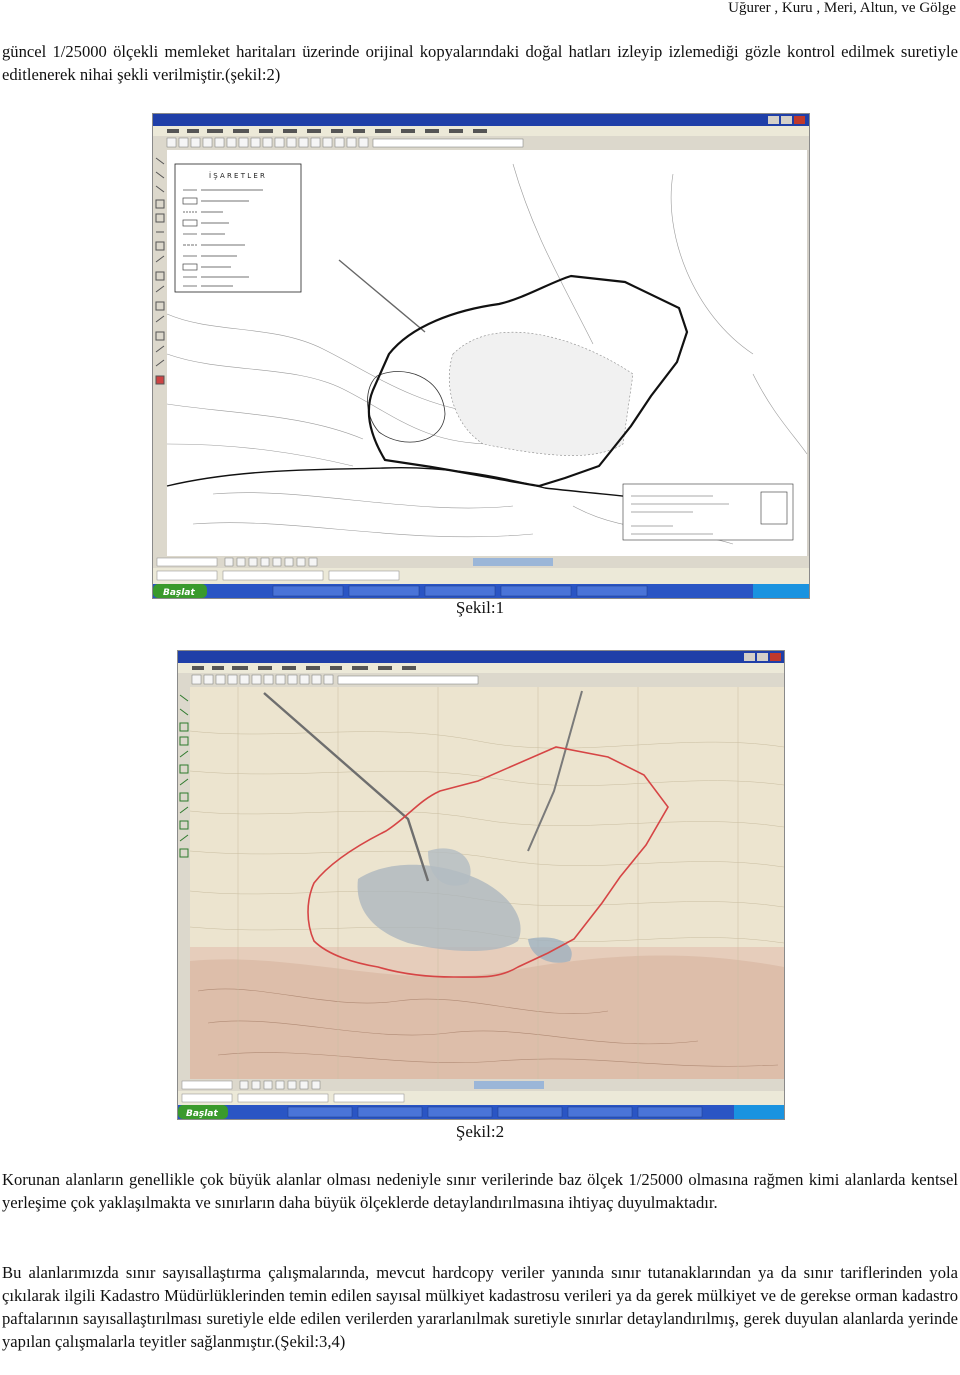  Describe the element at coordinates (237, 175) in the screenshot. I see `map-legend-title: İ Ş A R E T L E R` at that location.